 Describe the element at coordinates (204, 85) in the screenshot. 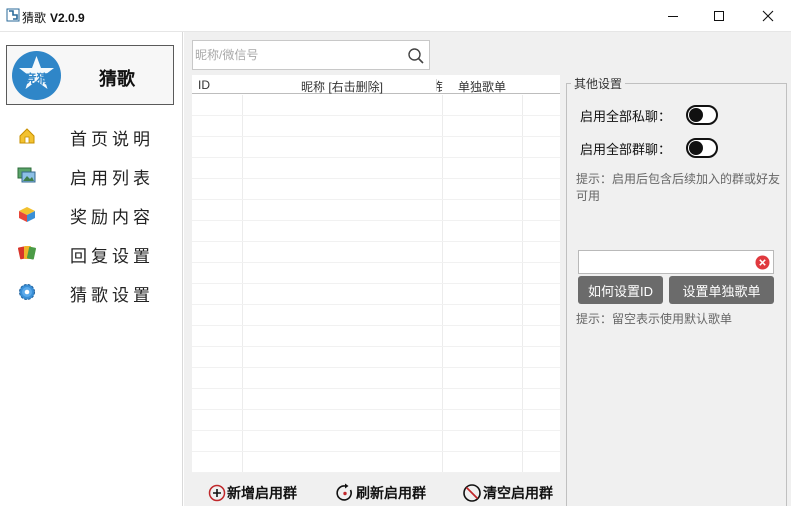

I see `column-header-id: ID` at that location.